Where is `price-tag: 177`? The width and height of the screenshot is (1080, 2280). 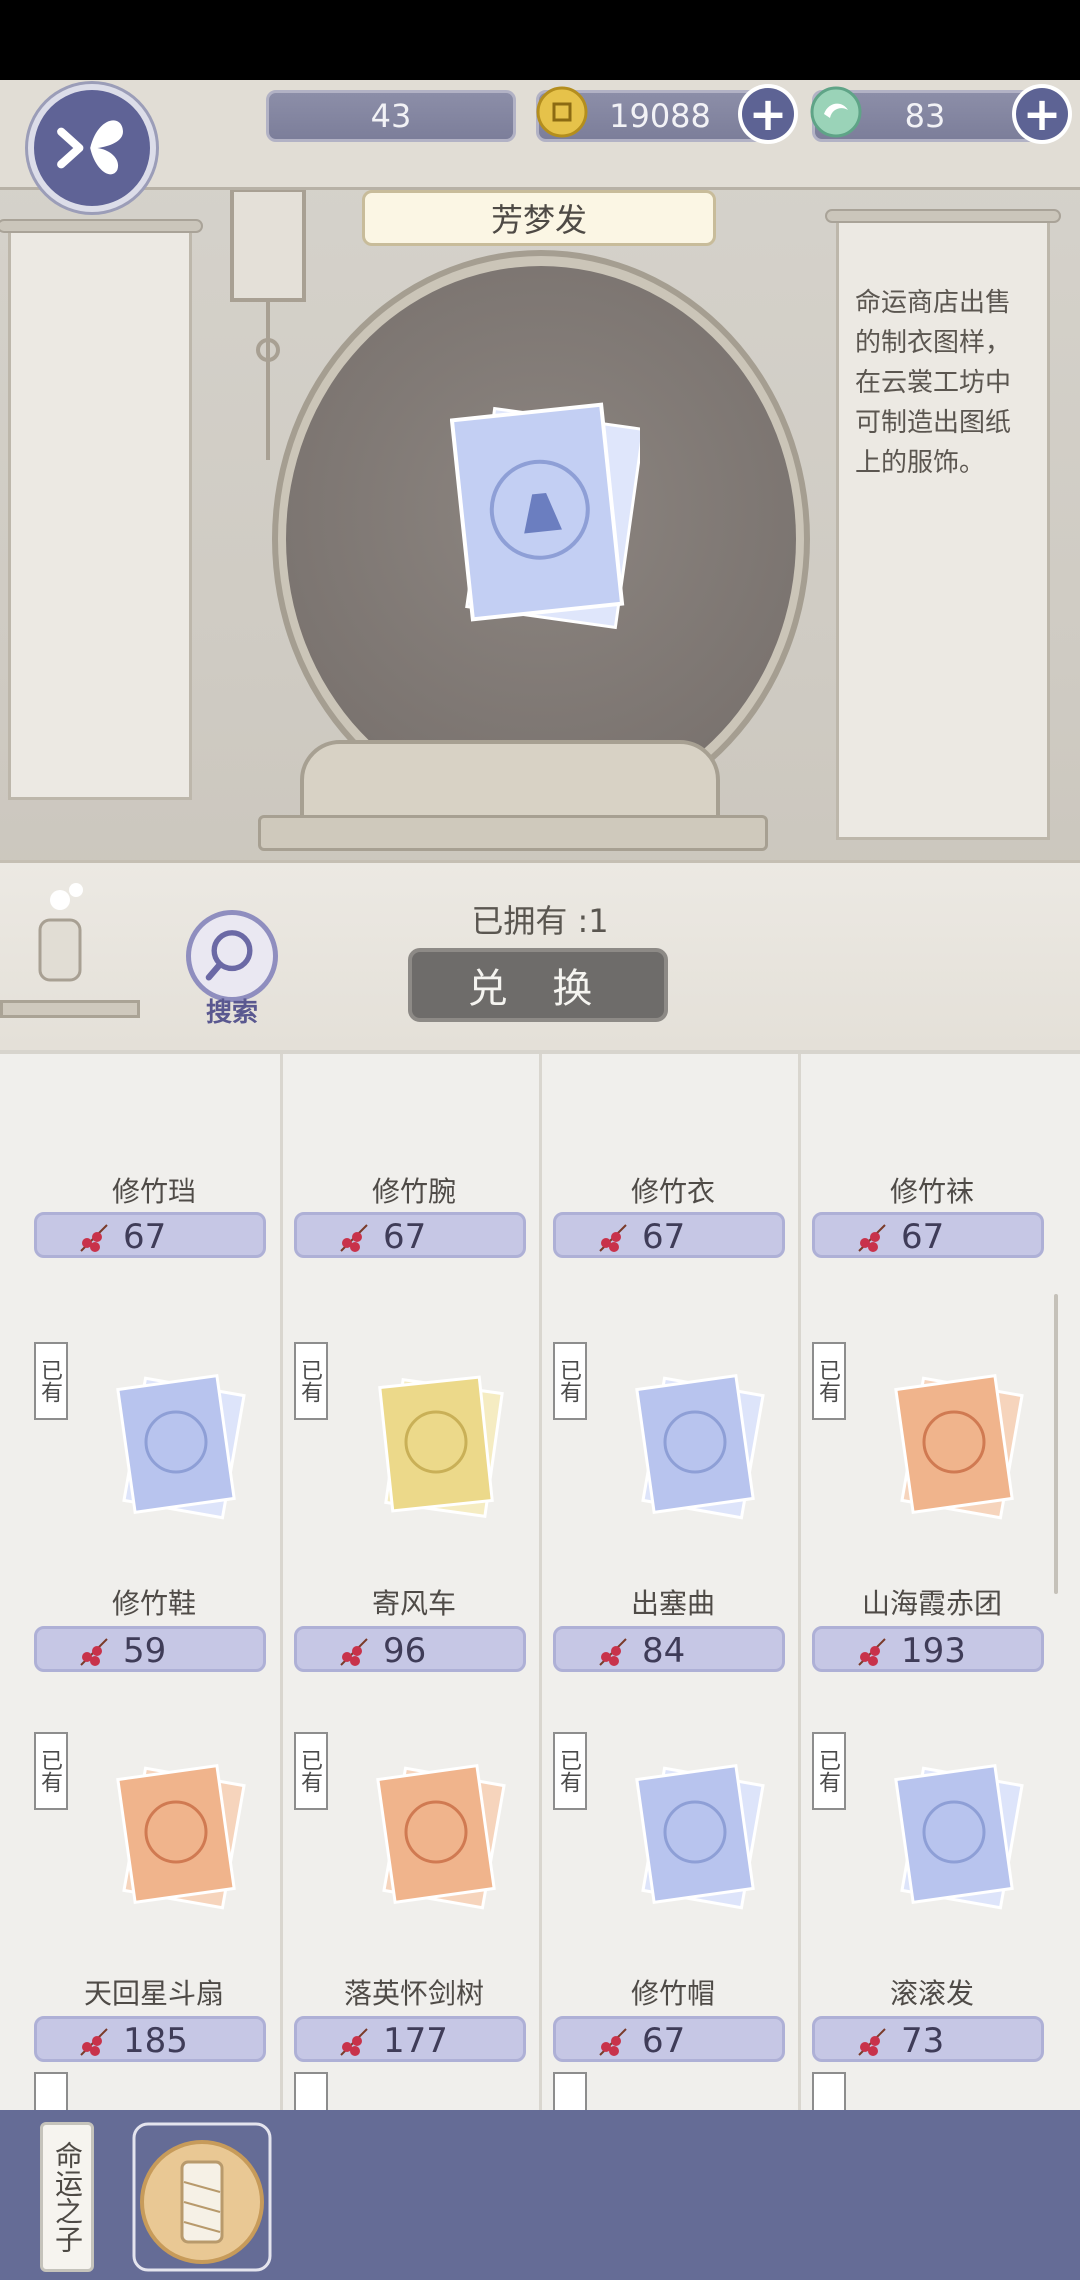
price-tag: 177 is located at coordinates (410, 2039).